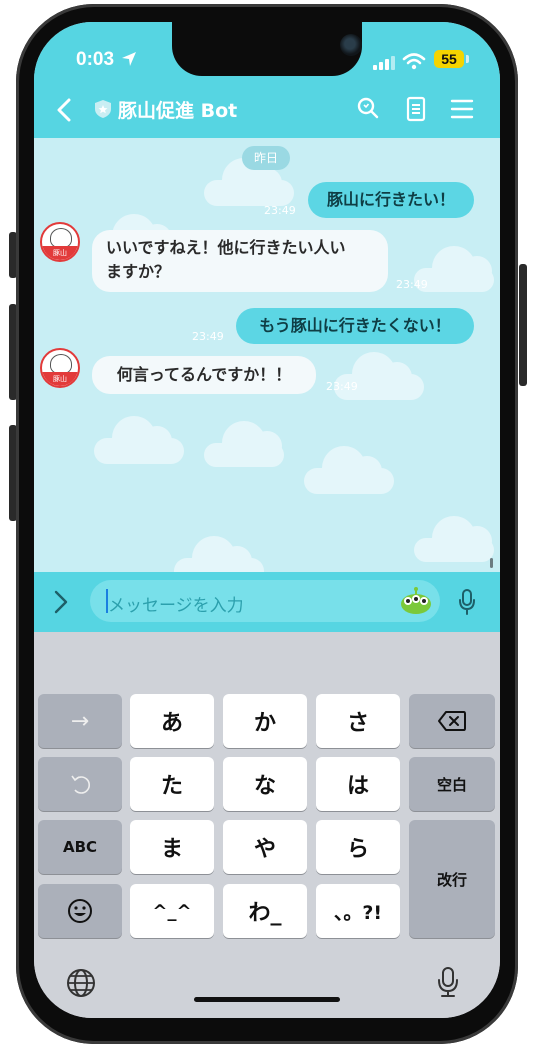  I want to click on expand-chevron-icon, so click(61, 602).